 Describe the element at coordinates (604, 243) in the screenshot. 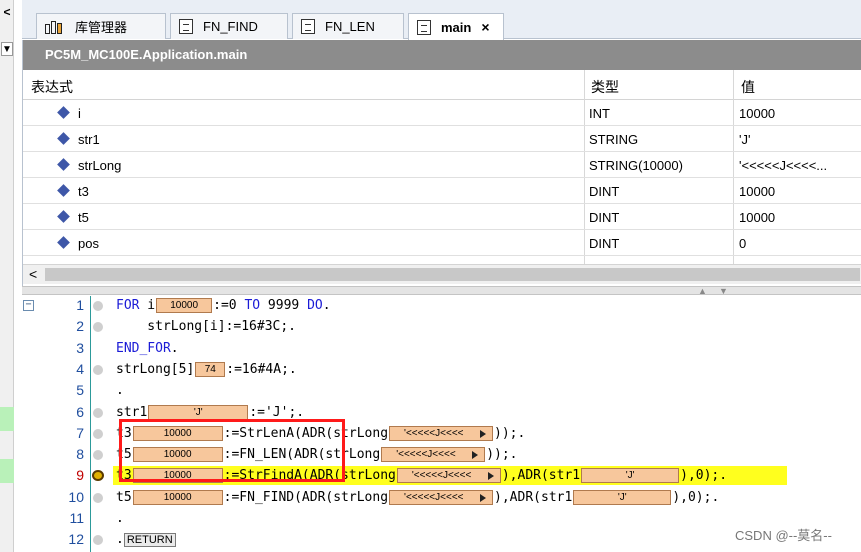

I see `variable-type: DINT` at that location.